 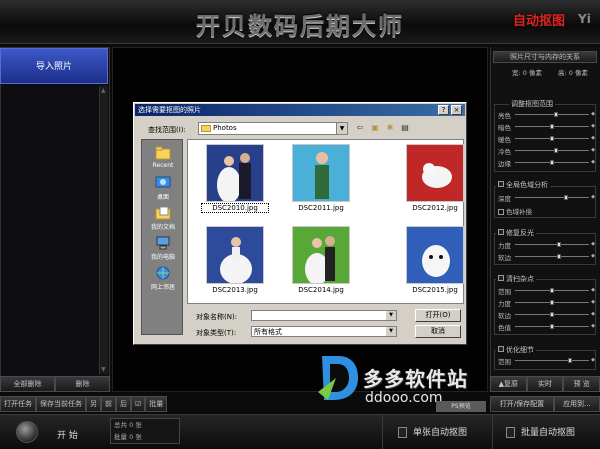 I want to click on start-icon, so click(x=27, y=432).